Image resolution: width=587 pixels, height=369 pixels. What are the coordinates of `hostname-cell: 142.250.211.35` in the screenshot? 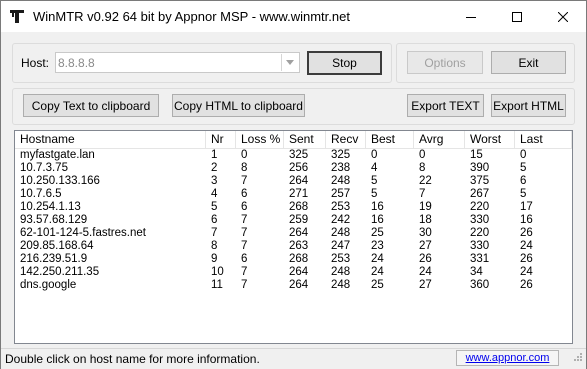 It's located at (110, 272).